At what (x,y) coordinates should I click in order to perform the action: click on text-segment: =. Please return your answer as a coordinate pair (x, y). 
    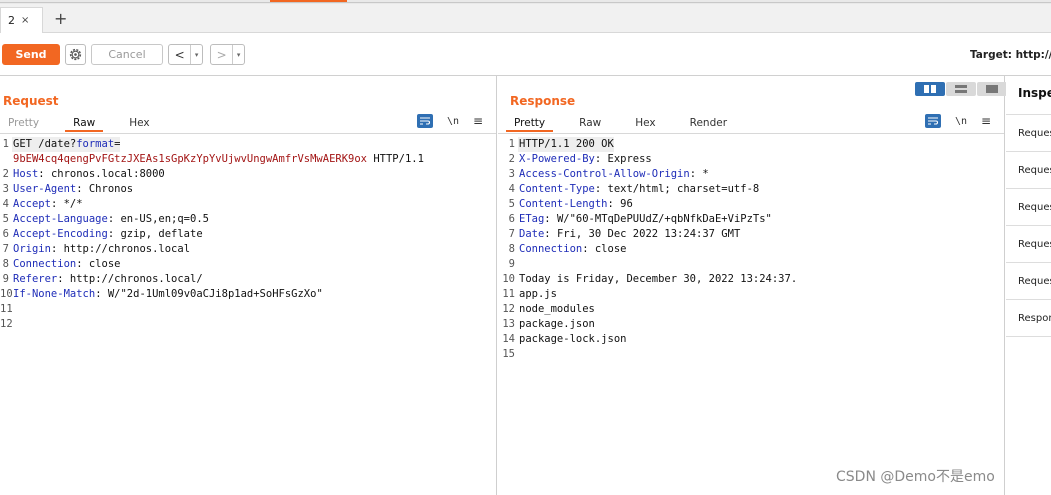
    Looking at the image, I should click on (117, 144).